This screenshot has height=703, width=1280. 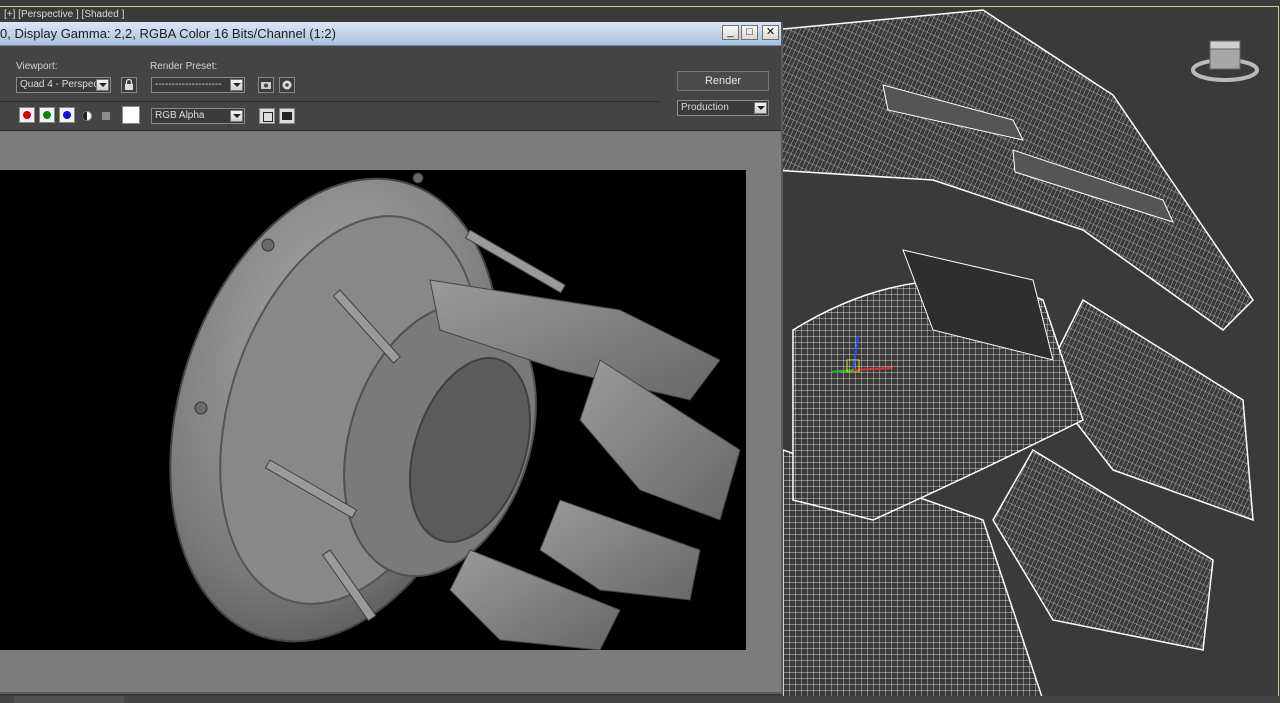 I want to click on blue-channel-icon, so click(x=67, y=115).